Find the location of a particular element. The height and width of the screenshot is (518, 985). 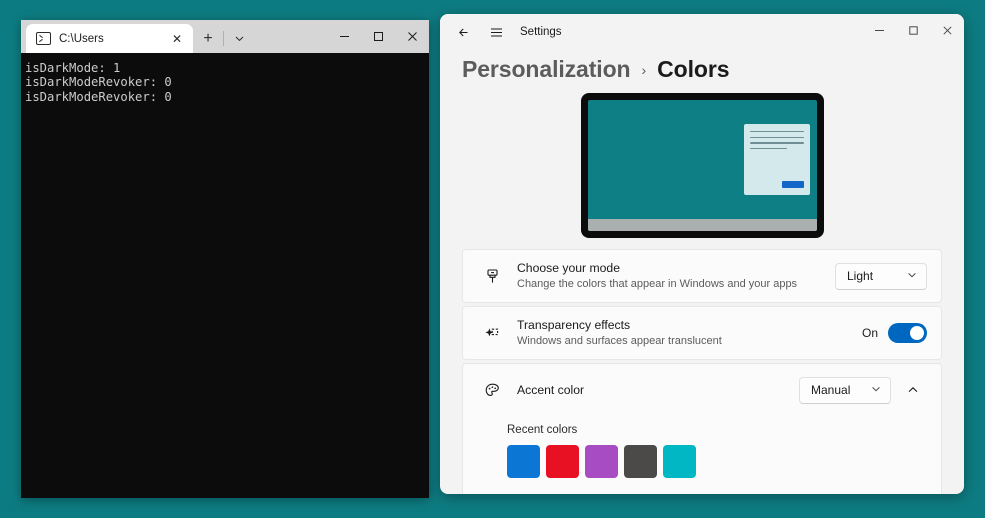

hamburger-menu-icon is located at coordinates (496, 32).